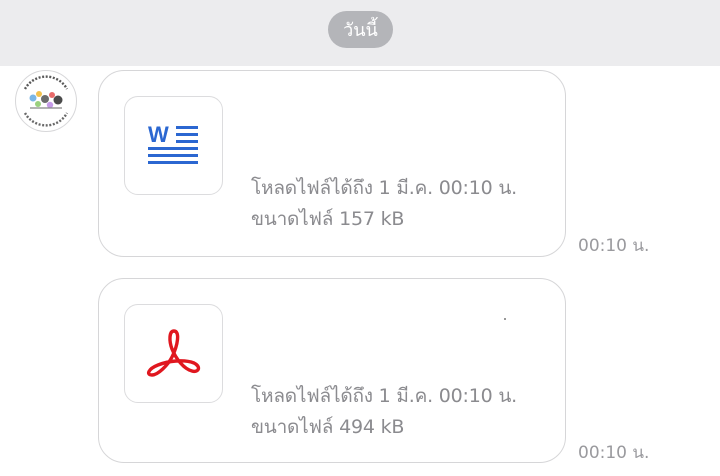 This screenshot has height=476, width=720. I want to click on sender-avatar, so click(46, 101).